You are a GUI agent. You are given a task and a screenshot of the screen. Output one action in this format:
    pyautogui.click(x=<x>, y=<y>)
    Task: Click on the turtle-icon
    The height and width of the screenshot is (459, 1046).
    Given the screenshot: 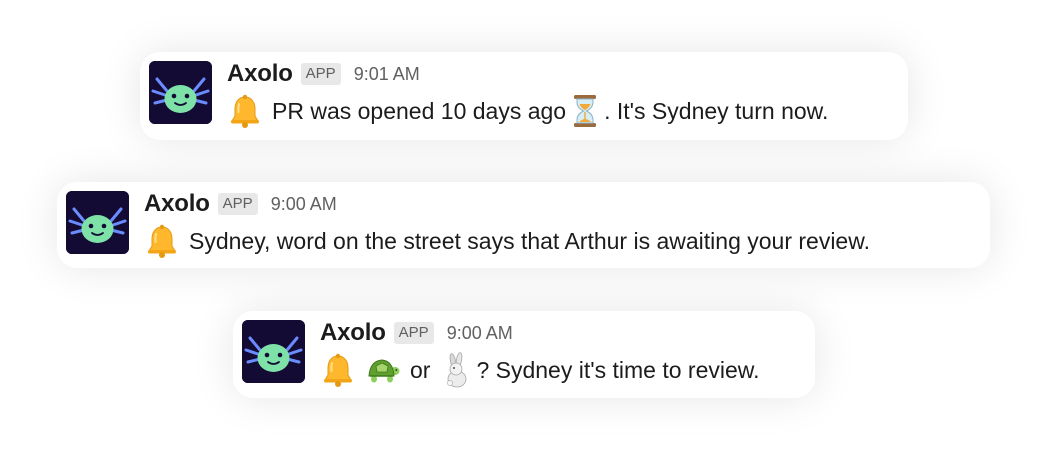 What is the action you would take?
    pyautogui.click(x=383, y=370)
    